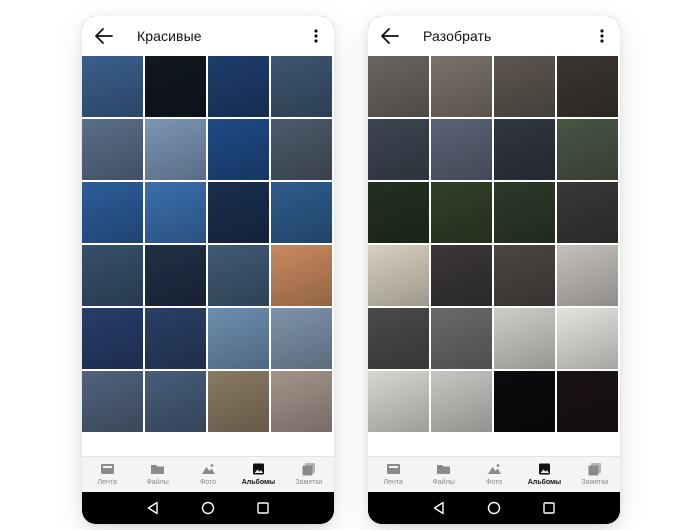 The height and width of the screenshot is (530, 700). Describe the element at coordinates (494, 36) in the screenshot. I see `top-app-bar: Разобрать` at that location.